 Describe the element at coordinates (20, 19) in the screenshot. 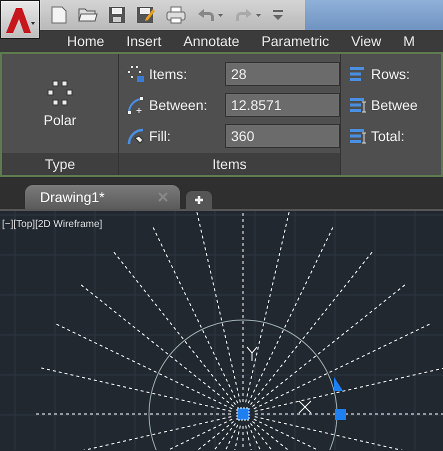

I see `application-button` at that location.